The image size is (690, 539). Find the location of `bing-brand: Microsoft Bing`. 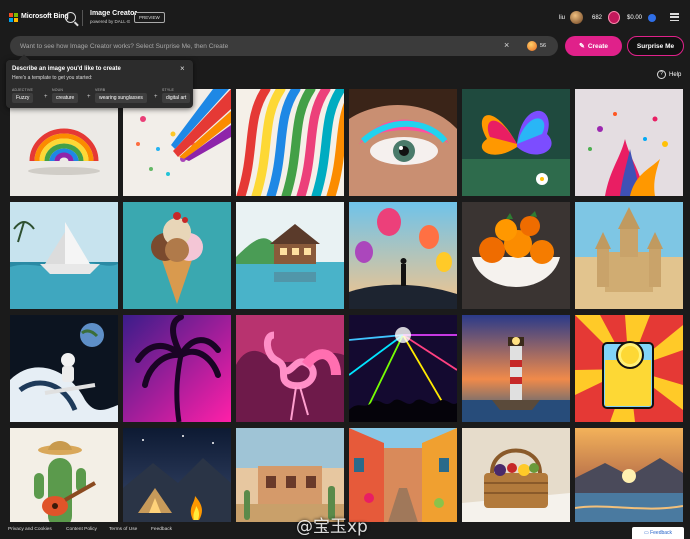

bing-brand: Microsoft Bing is located at coordinates (45, 16).